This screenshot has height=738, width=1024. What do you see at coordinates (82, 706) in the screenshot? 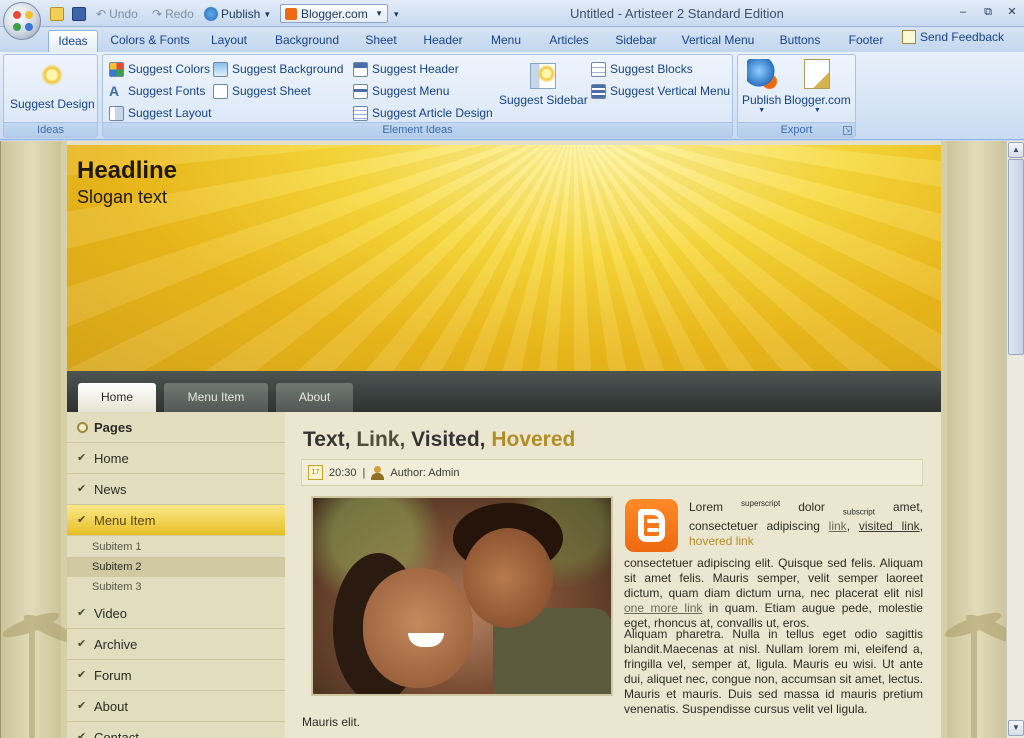
I see `check-icon: ✔` at bounding box center [82, 706].